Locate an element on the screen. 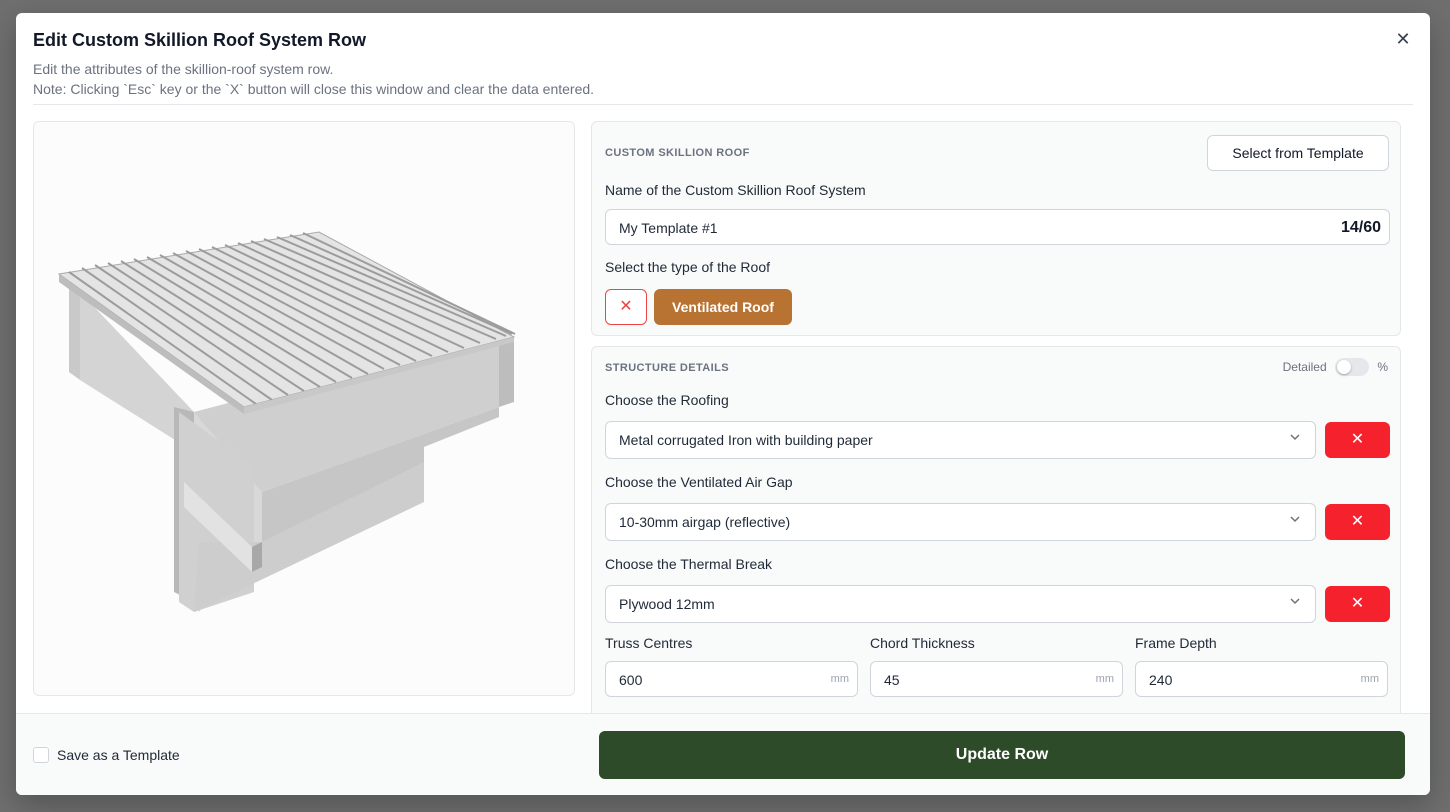  select-from-template-button: Select from Template is located at coordinates (1298, 153).